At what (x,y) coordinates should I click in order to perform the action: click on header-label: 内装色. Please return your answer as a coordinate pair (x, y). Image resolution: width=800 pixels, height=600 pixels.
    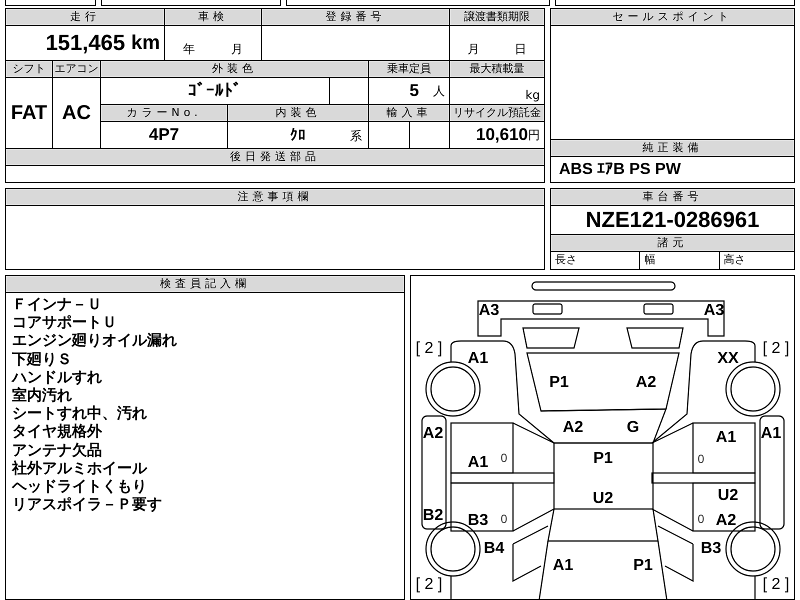
    Looking at the image, I should click on (298, 113).